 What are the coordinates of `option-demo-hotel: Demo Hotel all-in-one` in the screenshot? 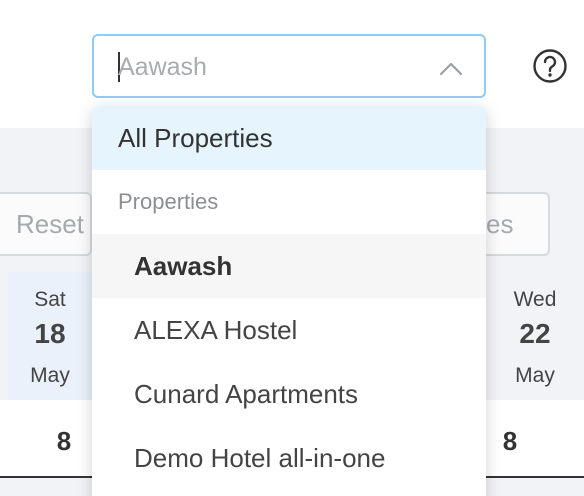 It's located at (289, 458).